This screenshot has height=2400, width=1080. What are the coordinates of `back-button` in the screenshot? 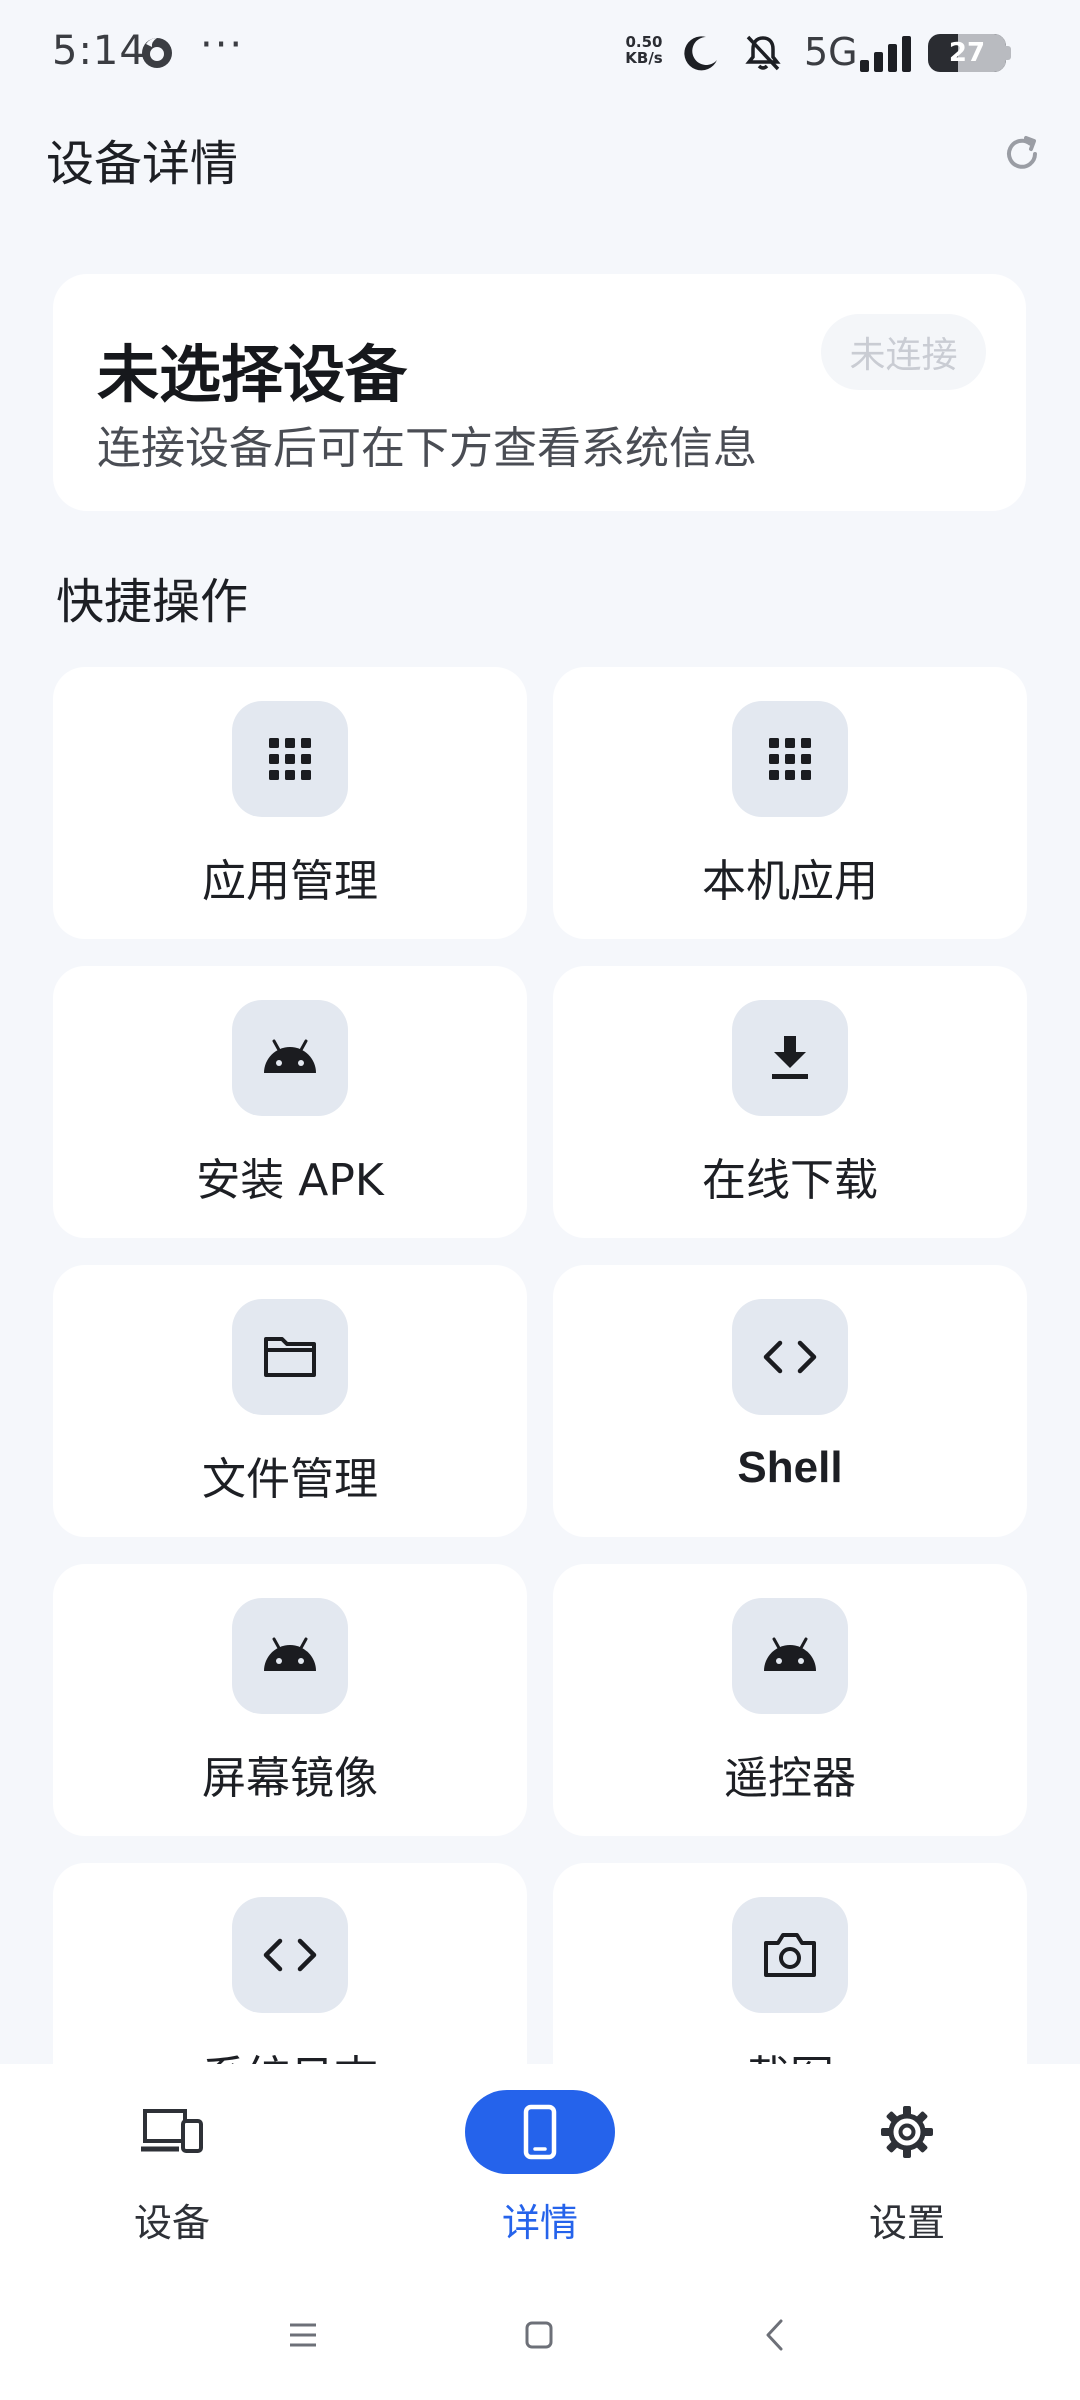 It's located at (775, 2335).